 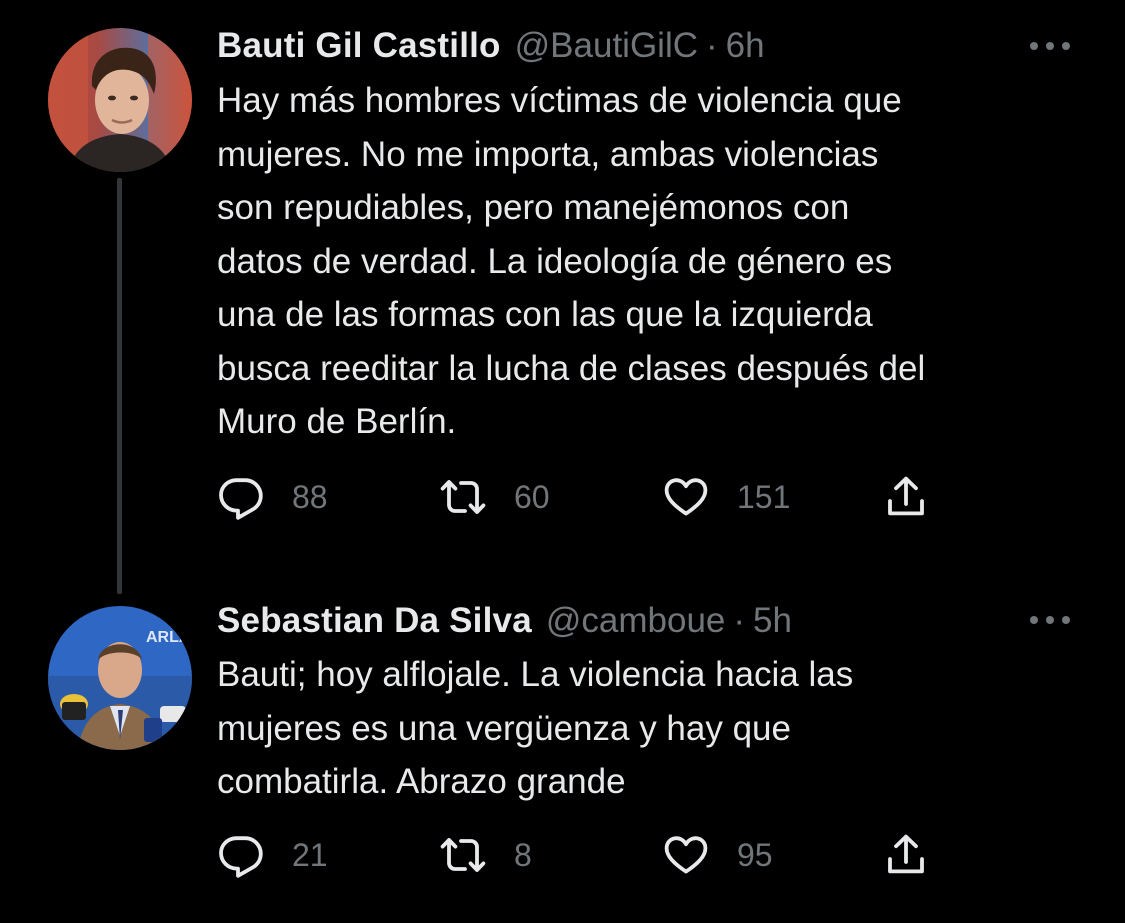 What do you see at coordinates (587, 497) in the screenshot?
I see `action-bar: 88 60 151` at bounding box center [587, 497].